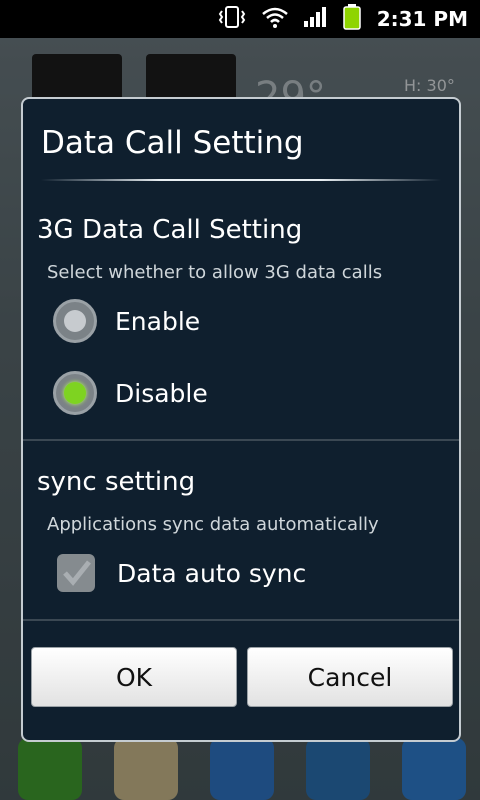  Describe the element at coordinates (116, 482) in the screenshot. I see `section-heading-sync: sync setting` at that location.